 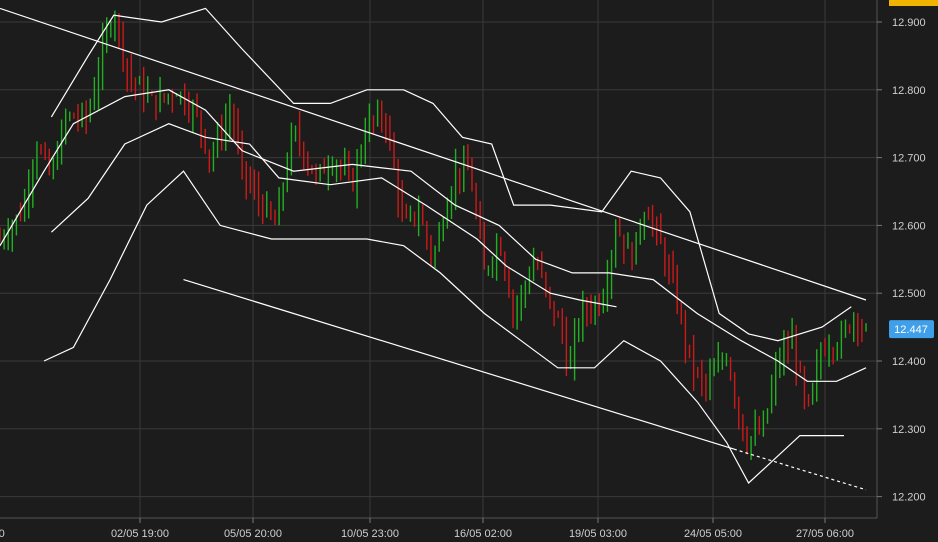 What do you see at coordinates (140, 534) in the screenshot?
I see `time-tick-label: 02/05 19:00` at bounding box center [140, 534].